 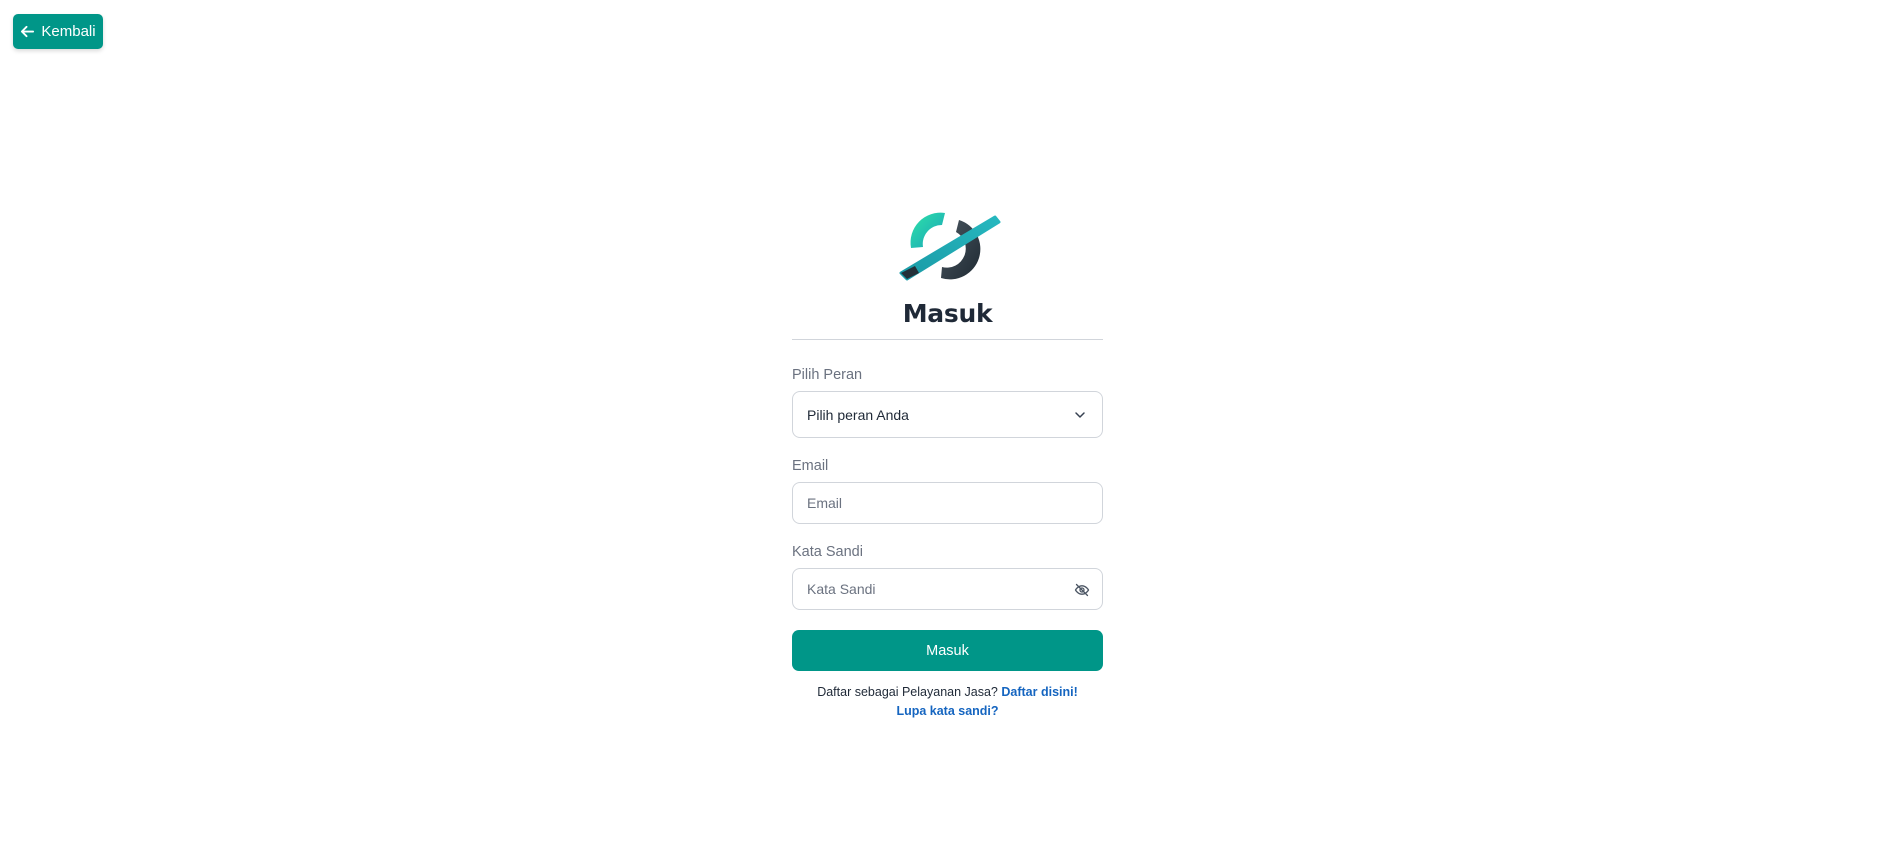 What do you see at coordinates (947, 313) in the screenshot?
I see `page-title: Masuk` at bounding box center [947, 313].